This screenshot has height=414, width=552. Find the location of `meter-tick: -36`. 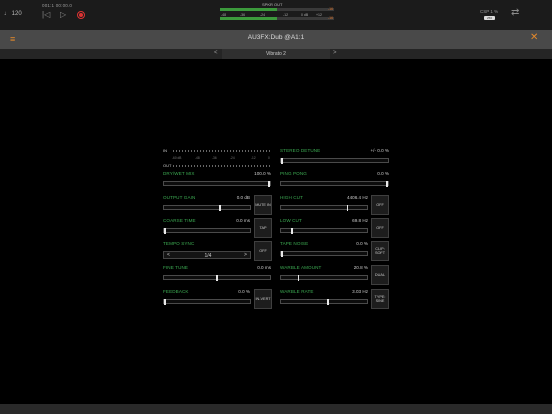

meter-tick: -36 is located at coordinates (214, 158).